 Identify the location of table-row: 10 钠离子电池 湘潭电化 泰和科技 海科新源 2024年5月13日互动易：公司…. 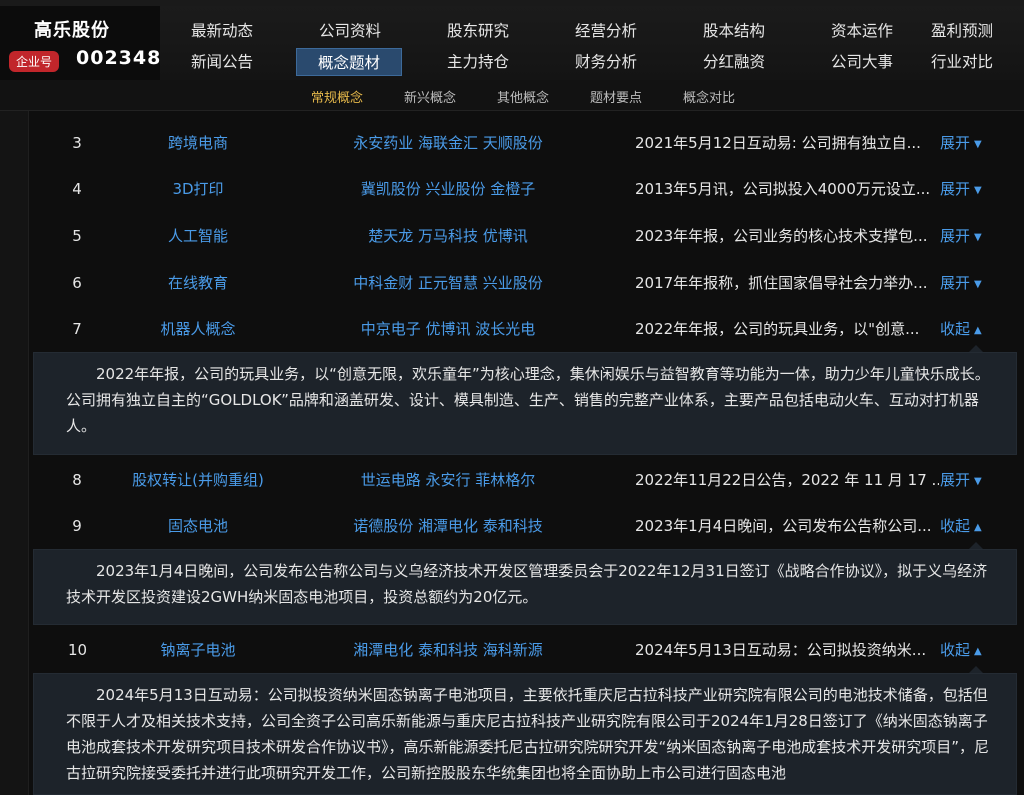
(526, 650).